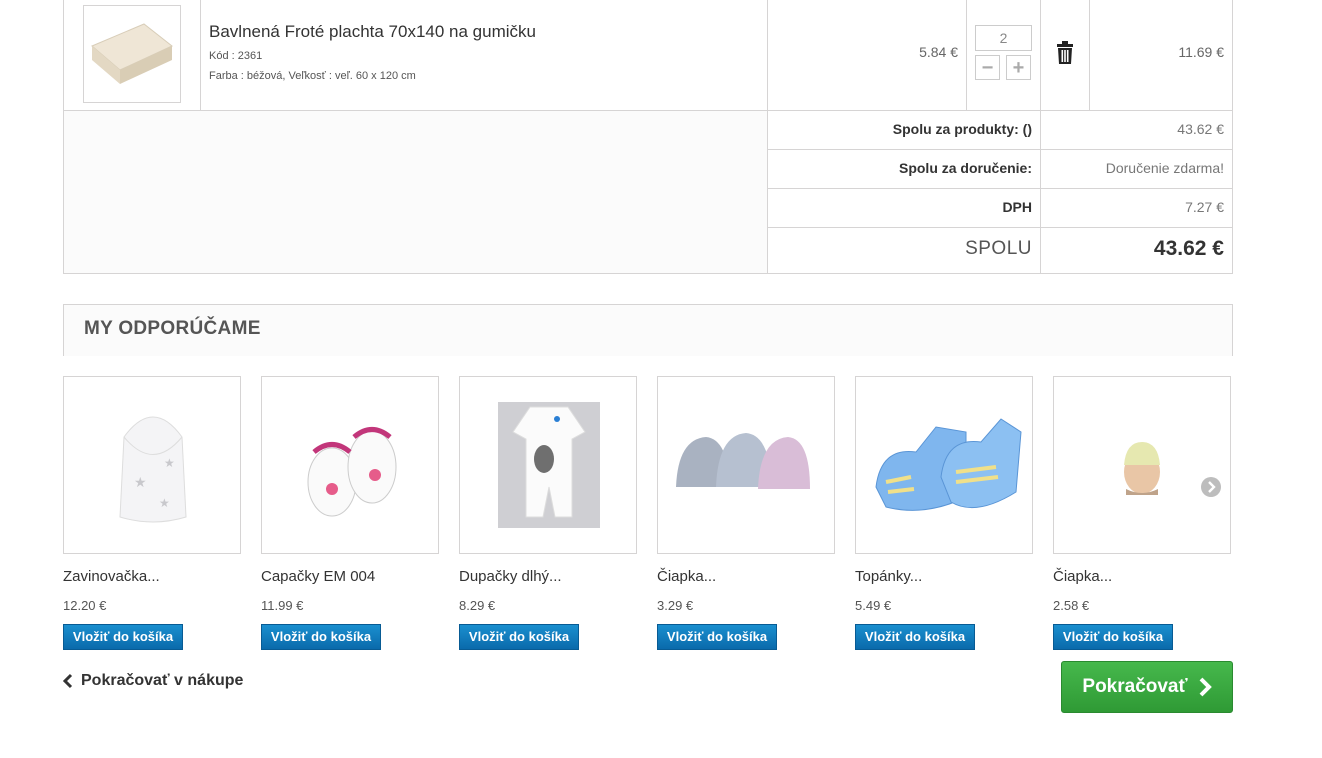 This screenshot has height=758, width=1322. Describe the element at coordinates (282, 605) in the screenshot. I see `recommended-product-price: 11.99 €` at that location.